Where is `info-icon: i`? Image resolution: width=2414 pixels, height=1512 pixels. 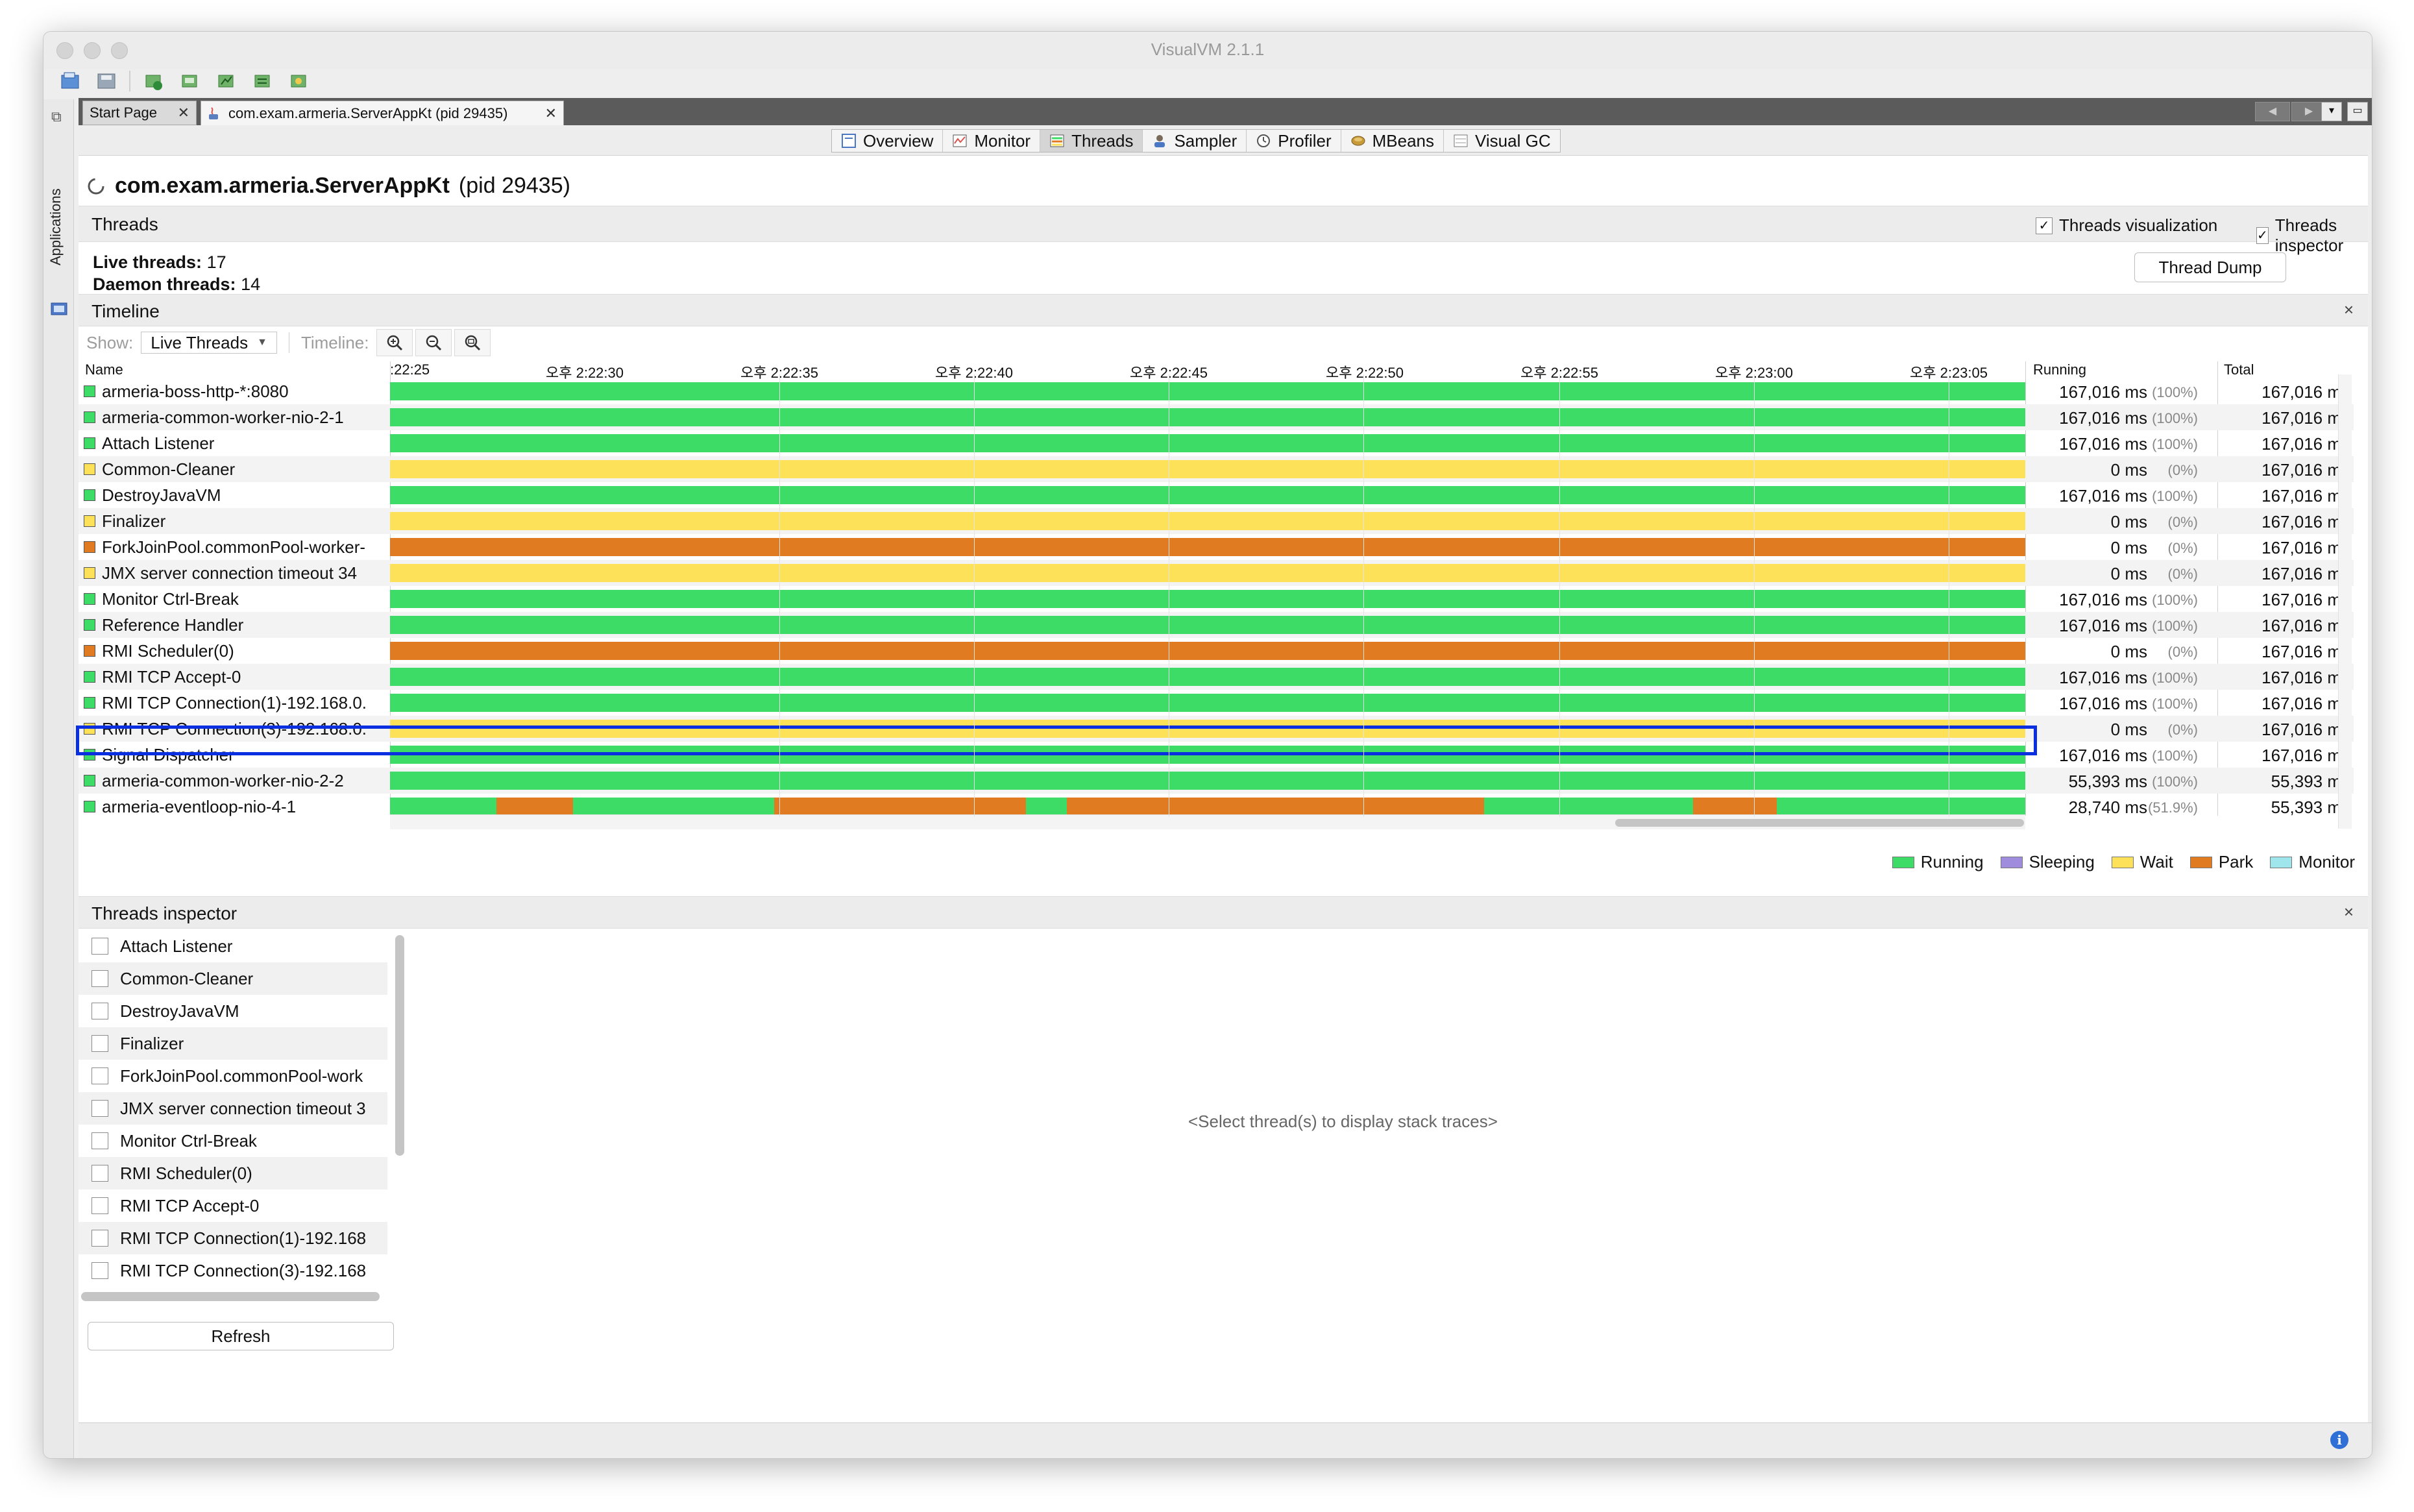
info-icon: i is located at coordinates (2339, 1440).